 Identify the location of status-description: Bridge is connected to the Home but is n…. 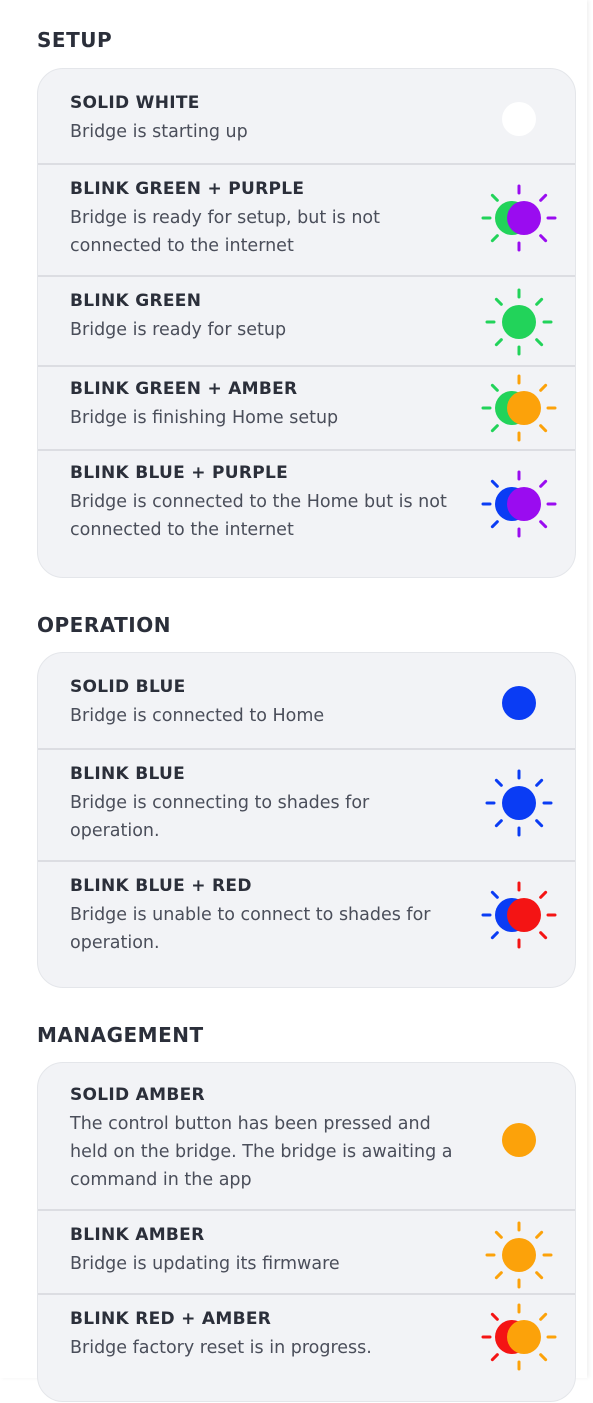
(258, 516).